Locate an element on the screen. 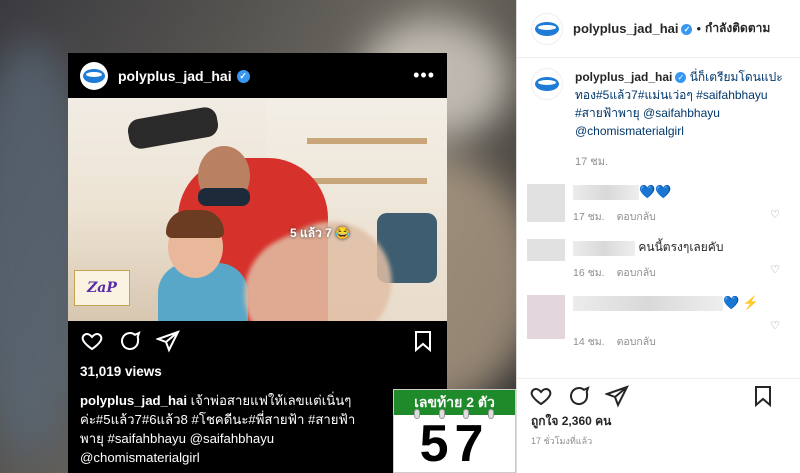 This screenshot has width=800, height=473. comment-item: 💙 ⚡ 14 ชม. ตอบกลับ ♡ is located at coordinates (656, 322).